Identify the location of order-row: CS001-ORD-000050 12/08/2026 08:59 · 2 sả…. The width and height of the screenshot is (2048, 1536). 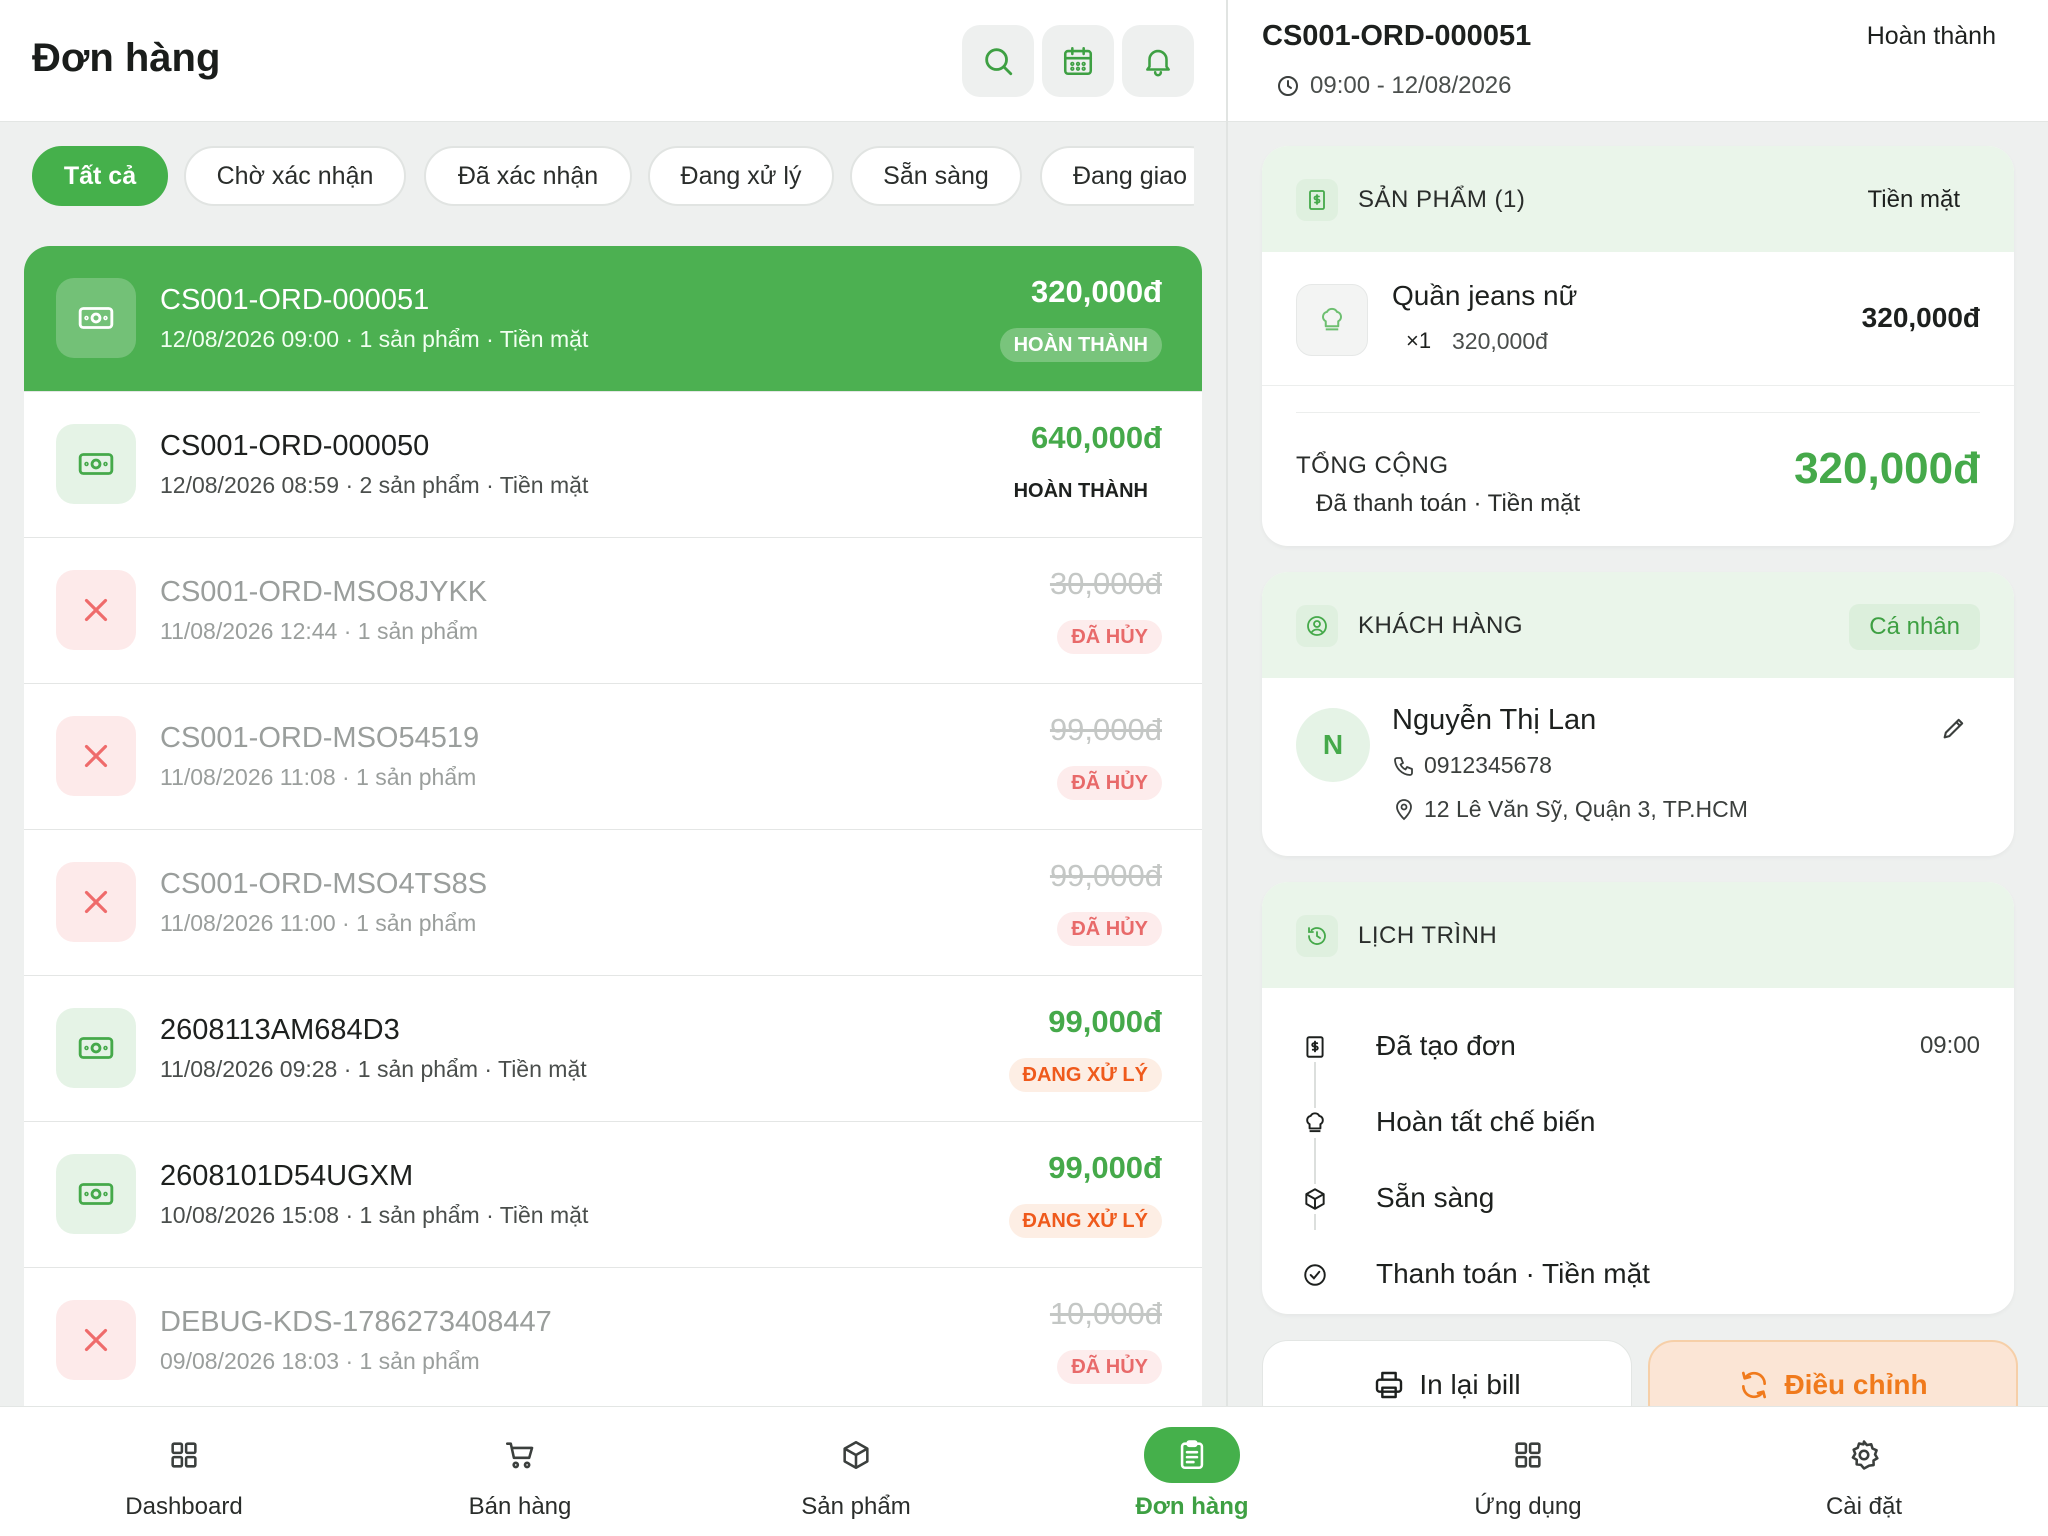
(613, 465).